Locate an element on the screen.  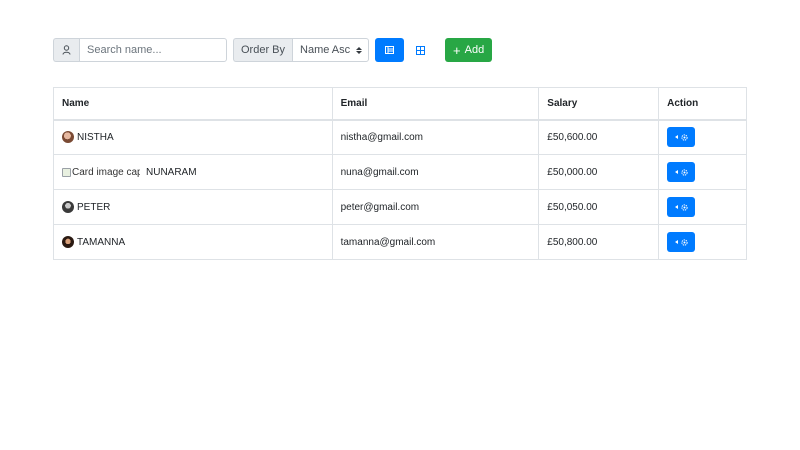
salary-cell: £50,600.00 is located at coordinates (599, 137).